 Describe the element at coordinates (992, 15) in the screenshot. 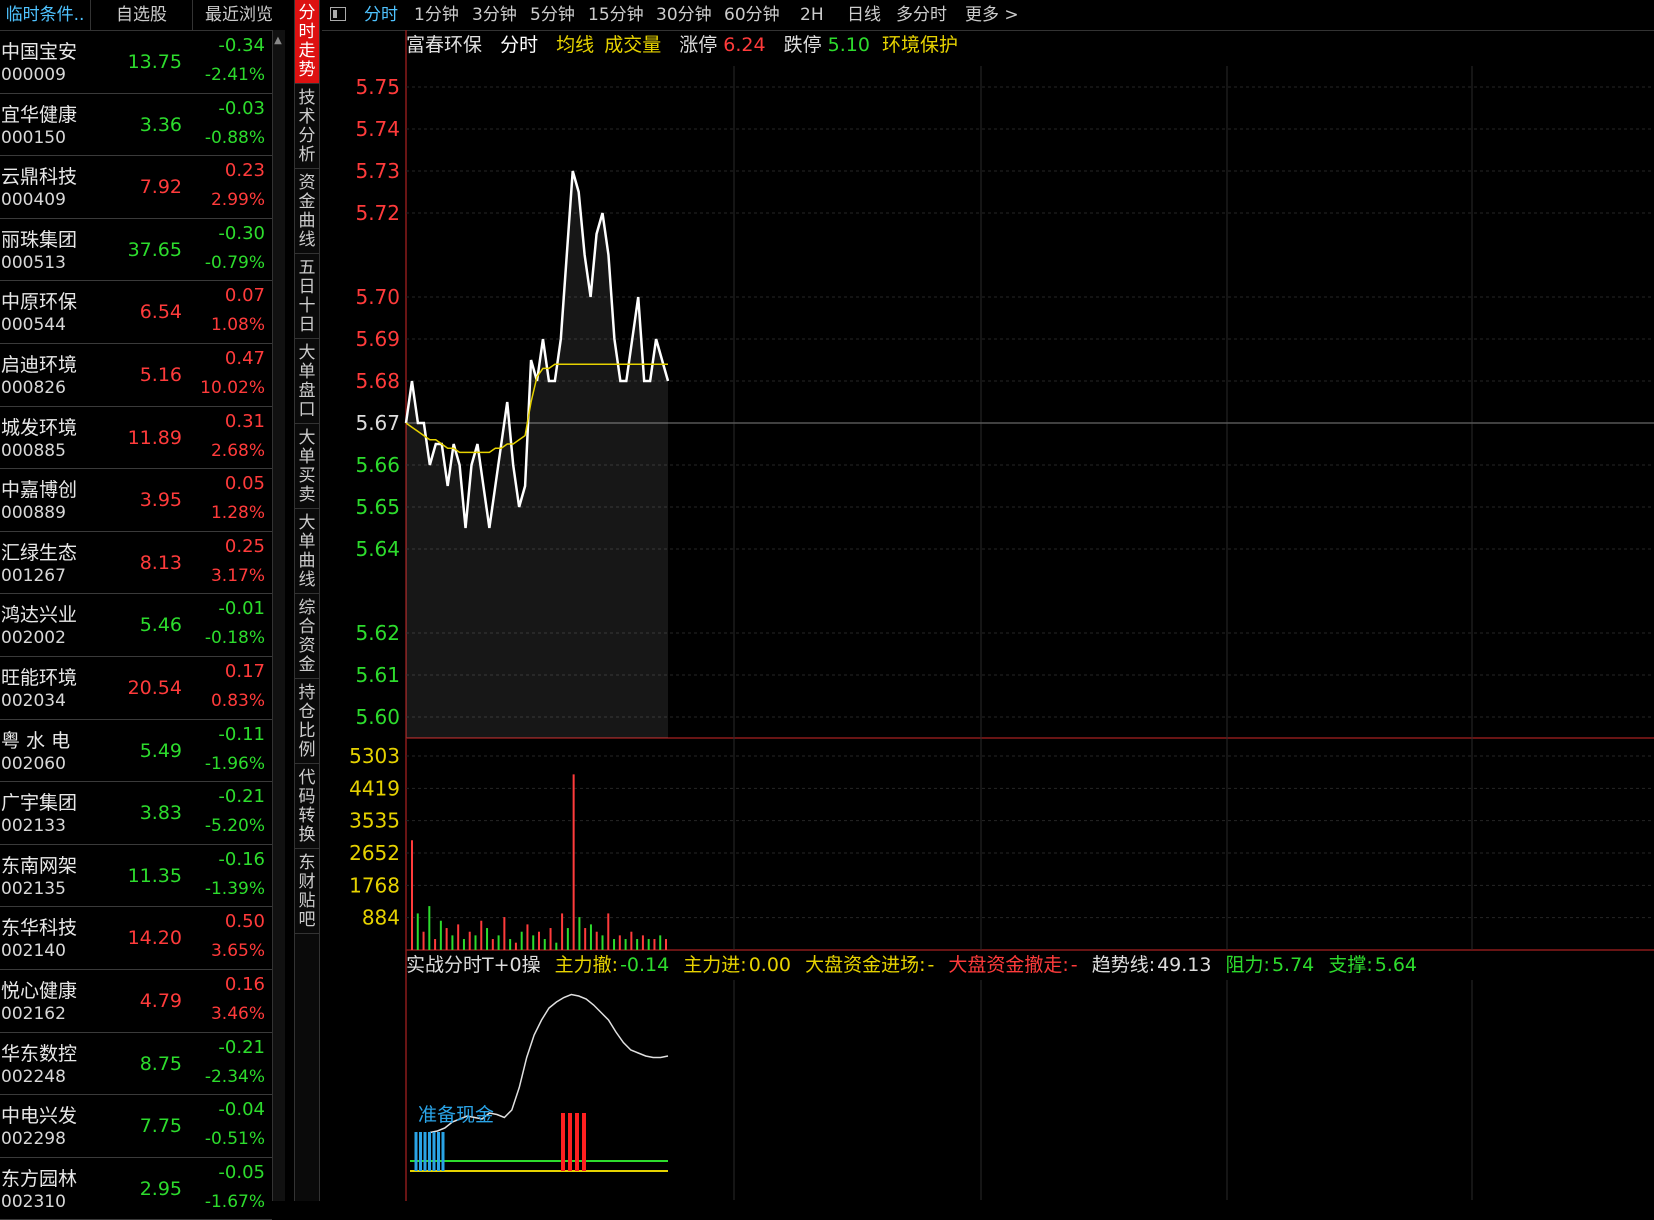

I see `period-10: 更多 >` at that location.